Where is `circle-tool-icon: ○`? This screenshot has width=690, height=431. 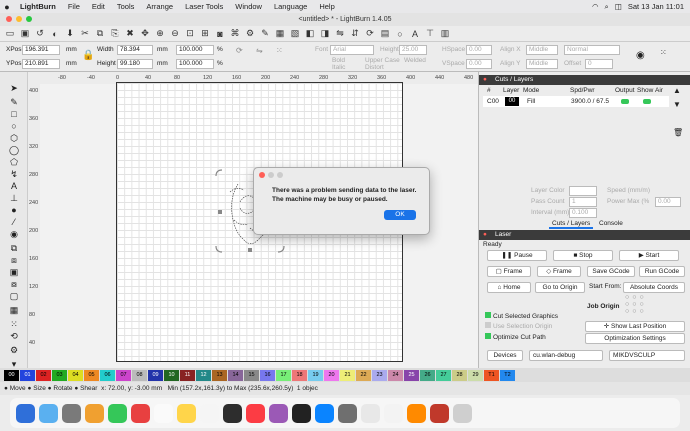 circle-tool-icon: ○ is located at coordinates (400, 34).